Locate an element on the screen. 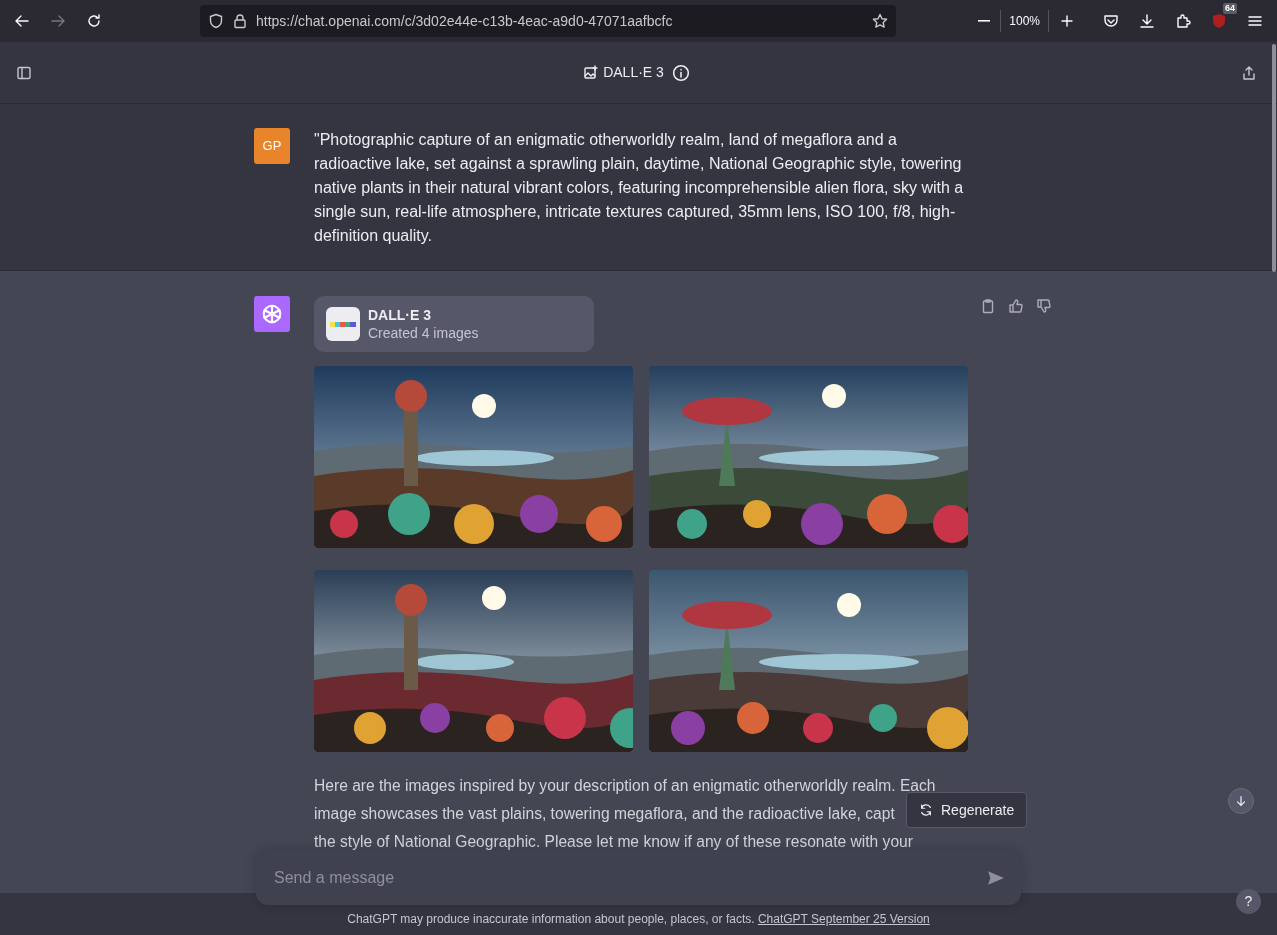  image-plus-icon is located at coordinates (591, 72).